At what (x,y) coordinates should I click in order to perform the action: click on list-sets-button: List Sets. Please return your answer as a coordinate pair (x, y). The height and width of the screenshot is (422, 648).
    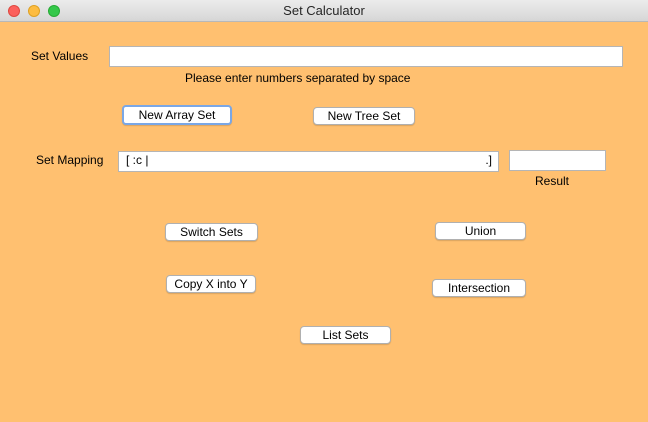
    Looking at the image, I should click on (345, 335).